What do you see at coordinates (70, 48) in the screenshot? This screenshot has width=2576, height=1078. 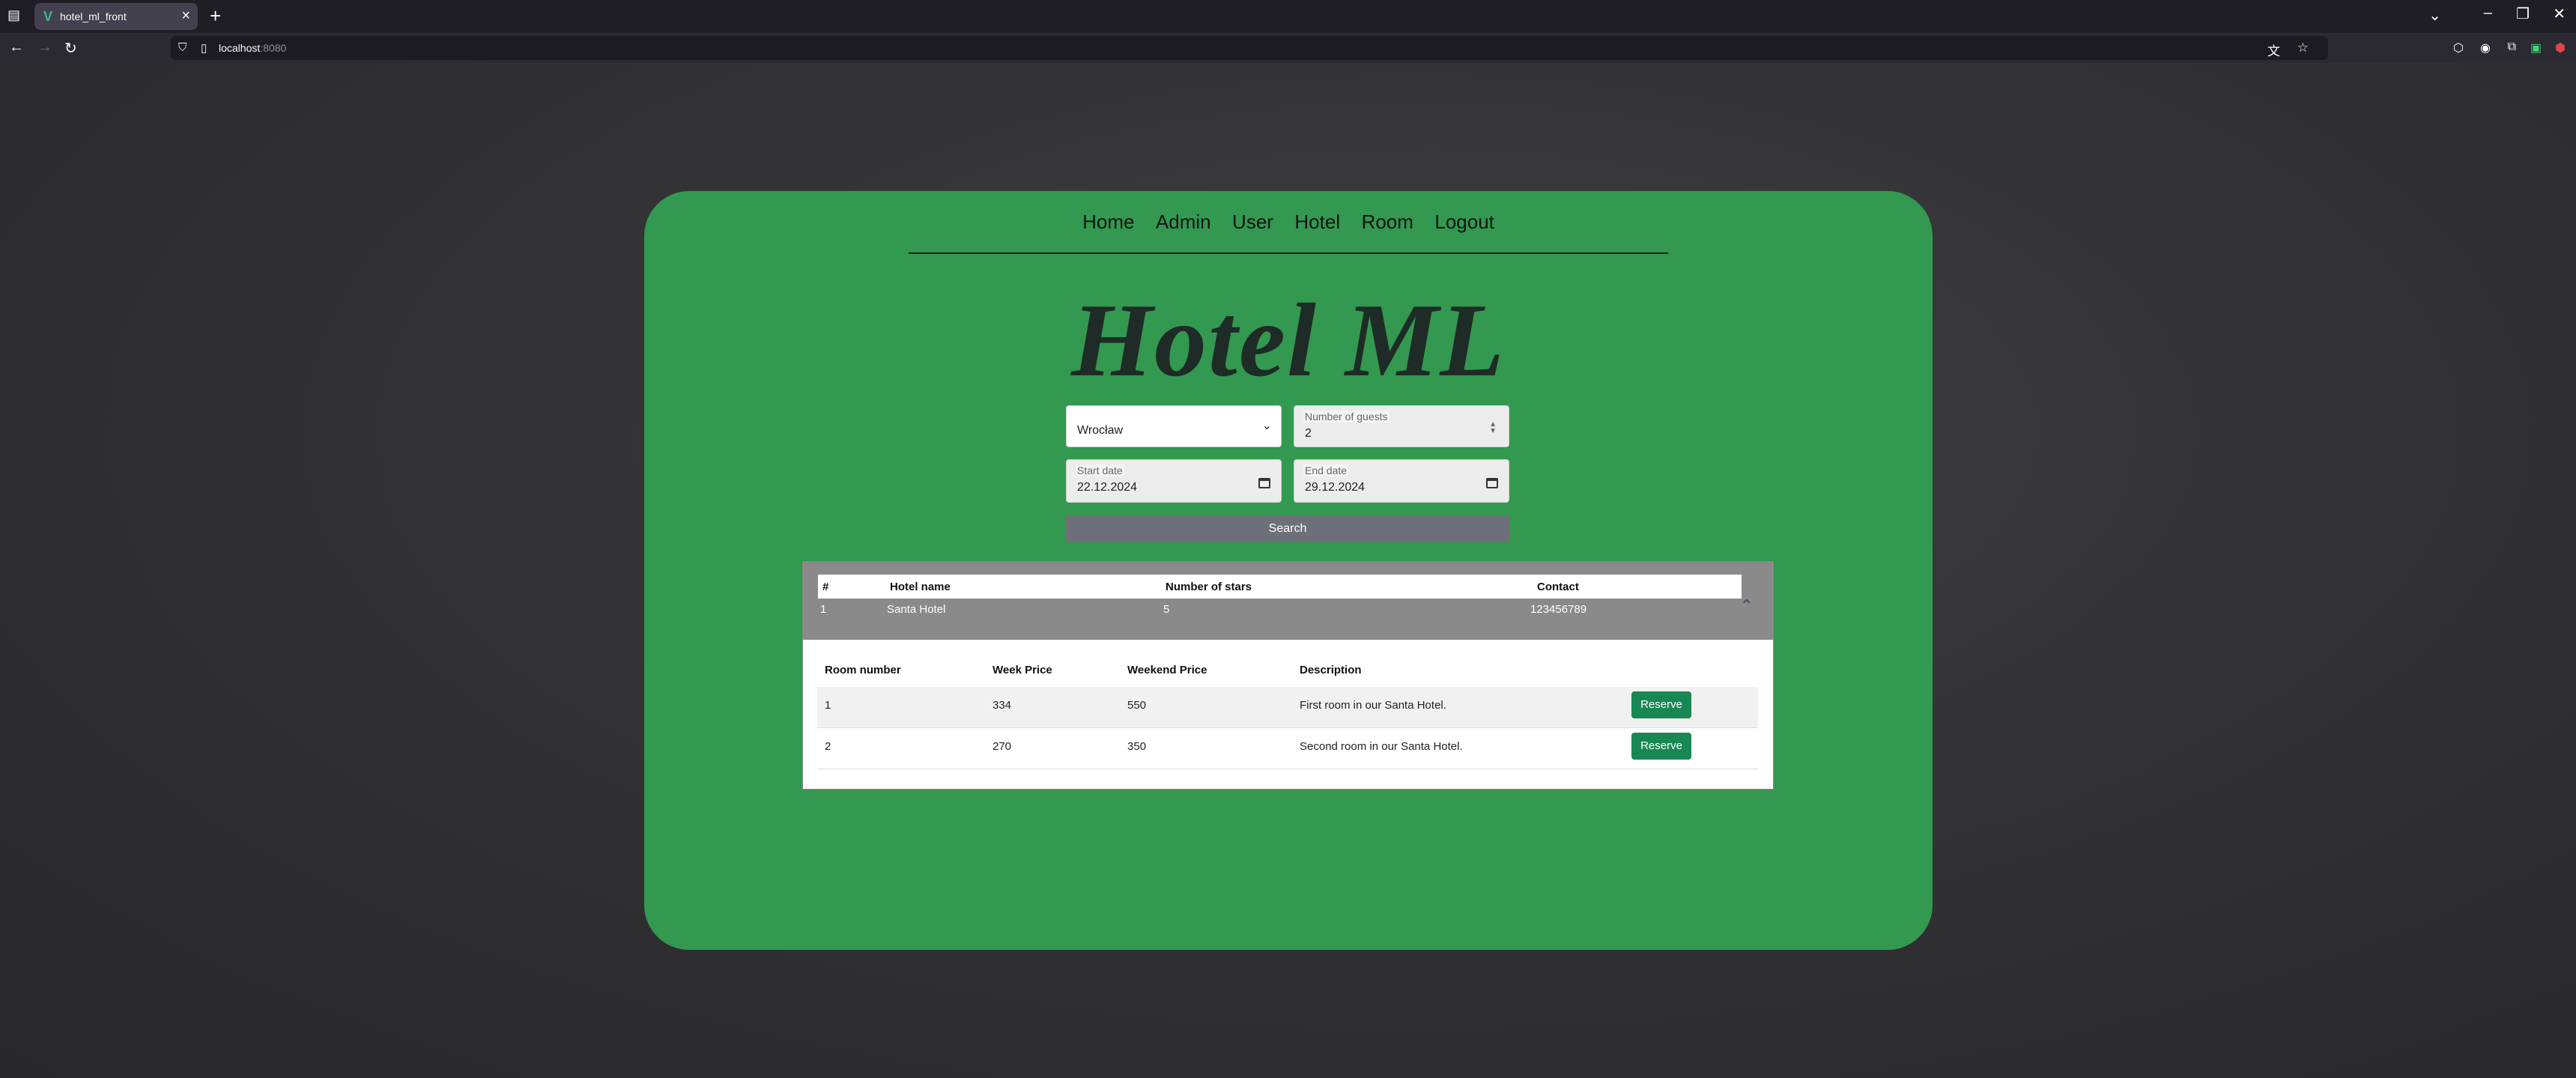 I see `reload-icon: ↻` at bounding box center [70, 48].